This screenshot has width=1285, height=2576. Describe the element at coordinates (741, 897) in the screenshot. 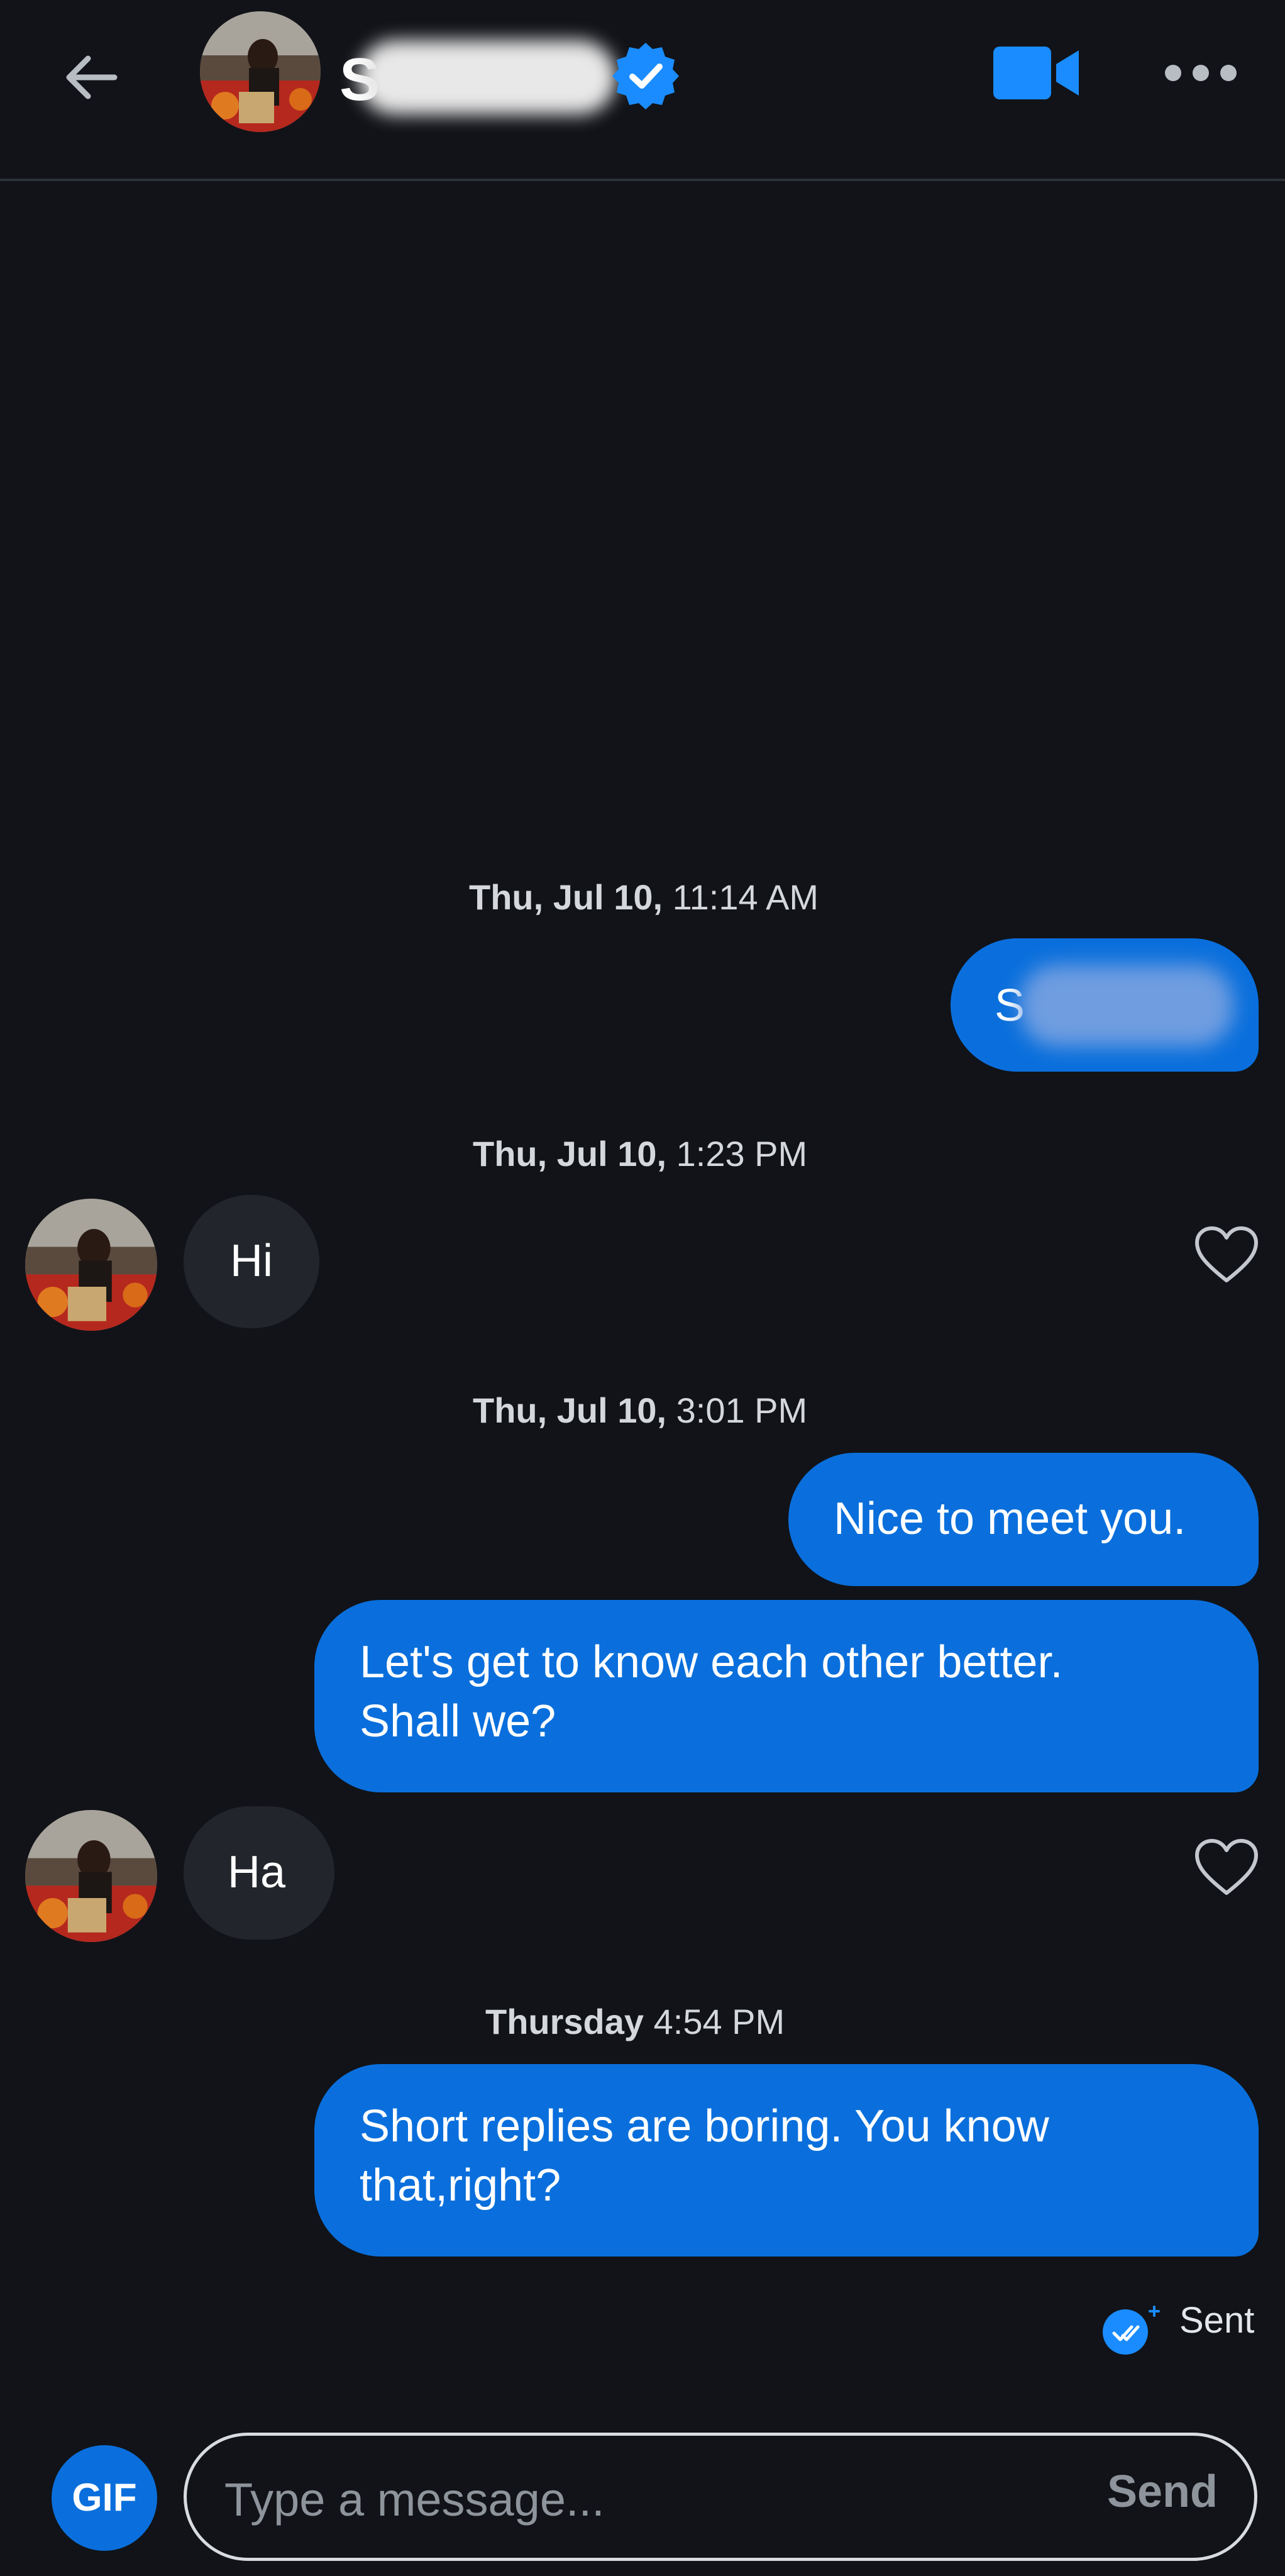

I see `timestamp-time: 11:14 AM` at that location.